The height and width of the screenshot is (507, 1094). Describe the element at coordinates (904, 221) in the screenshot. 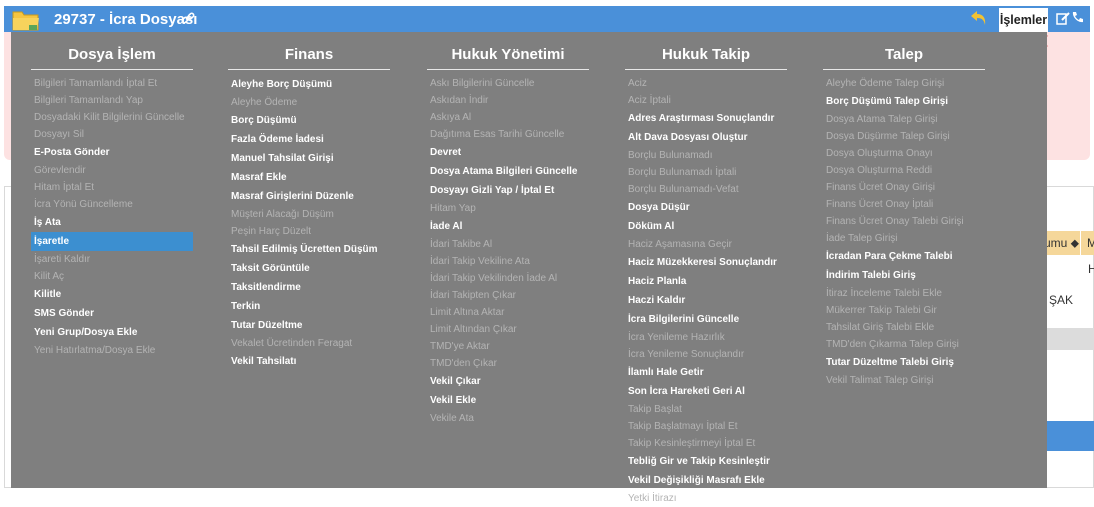

I see `menu-item: Finans Ücret Onay Talebi Girişi` at that location.